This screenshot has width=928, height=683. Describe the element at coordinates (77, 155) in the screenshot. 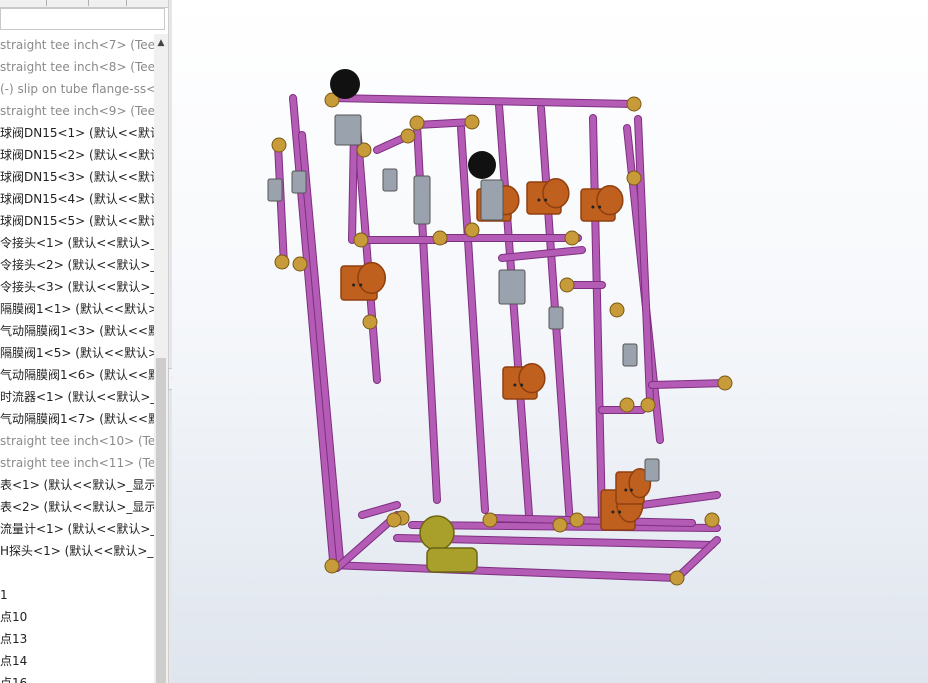

I see `tree-item: 球阀DN15<2> (默认<<默认` at that location.